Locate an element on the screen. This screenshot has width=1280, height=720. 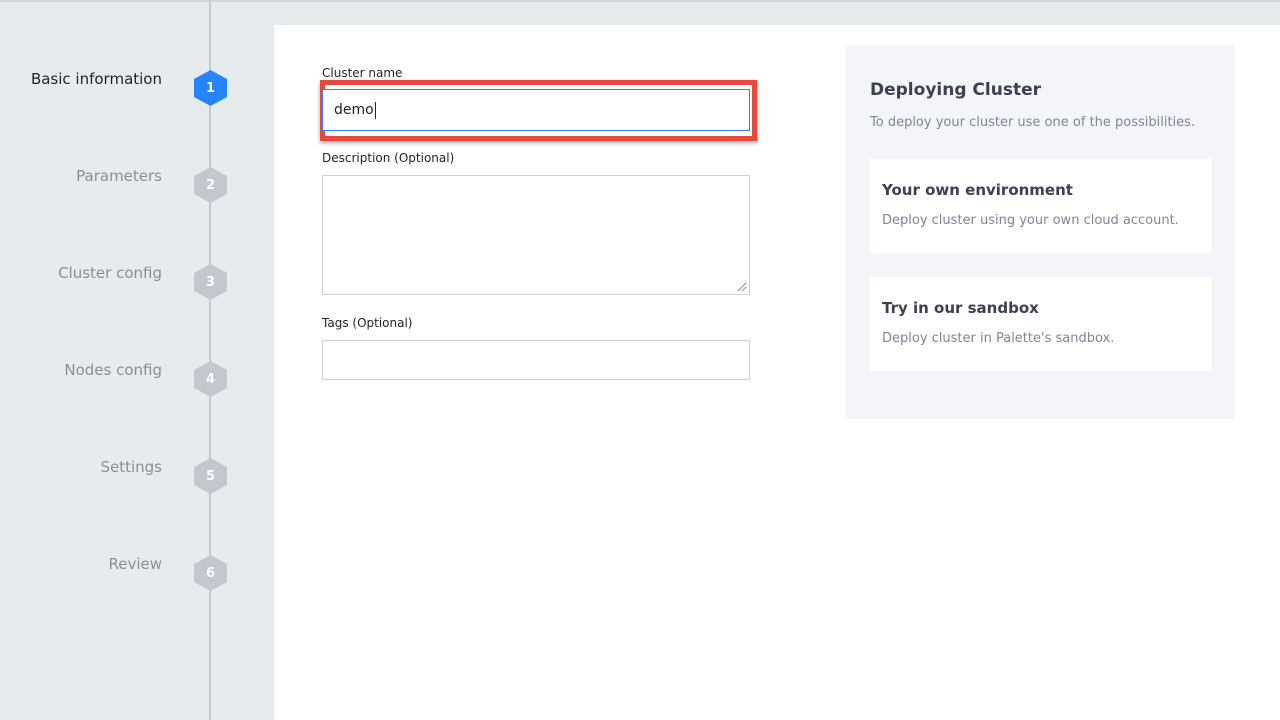
step-label: Review is located at coordinates (135, 564).